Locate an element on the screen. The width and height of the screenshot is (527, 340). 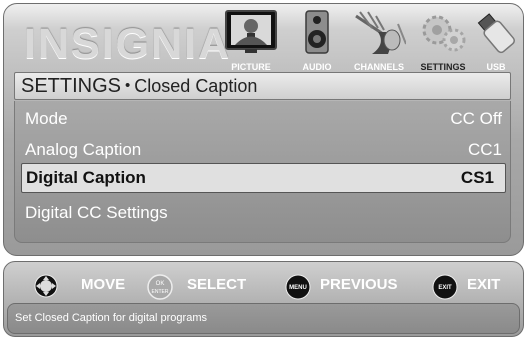
gear-icon is located at coordinates (444, 33).